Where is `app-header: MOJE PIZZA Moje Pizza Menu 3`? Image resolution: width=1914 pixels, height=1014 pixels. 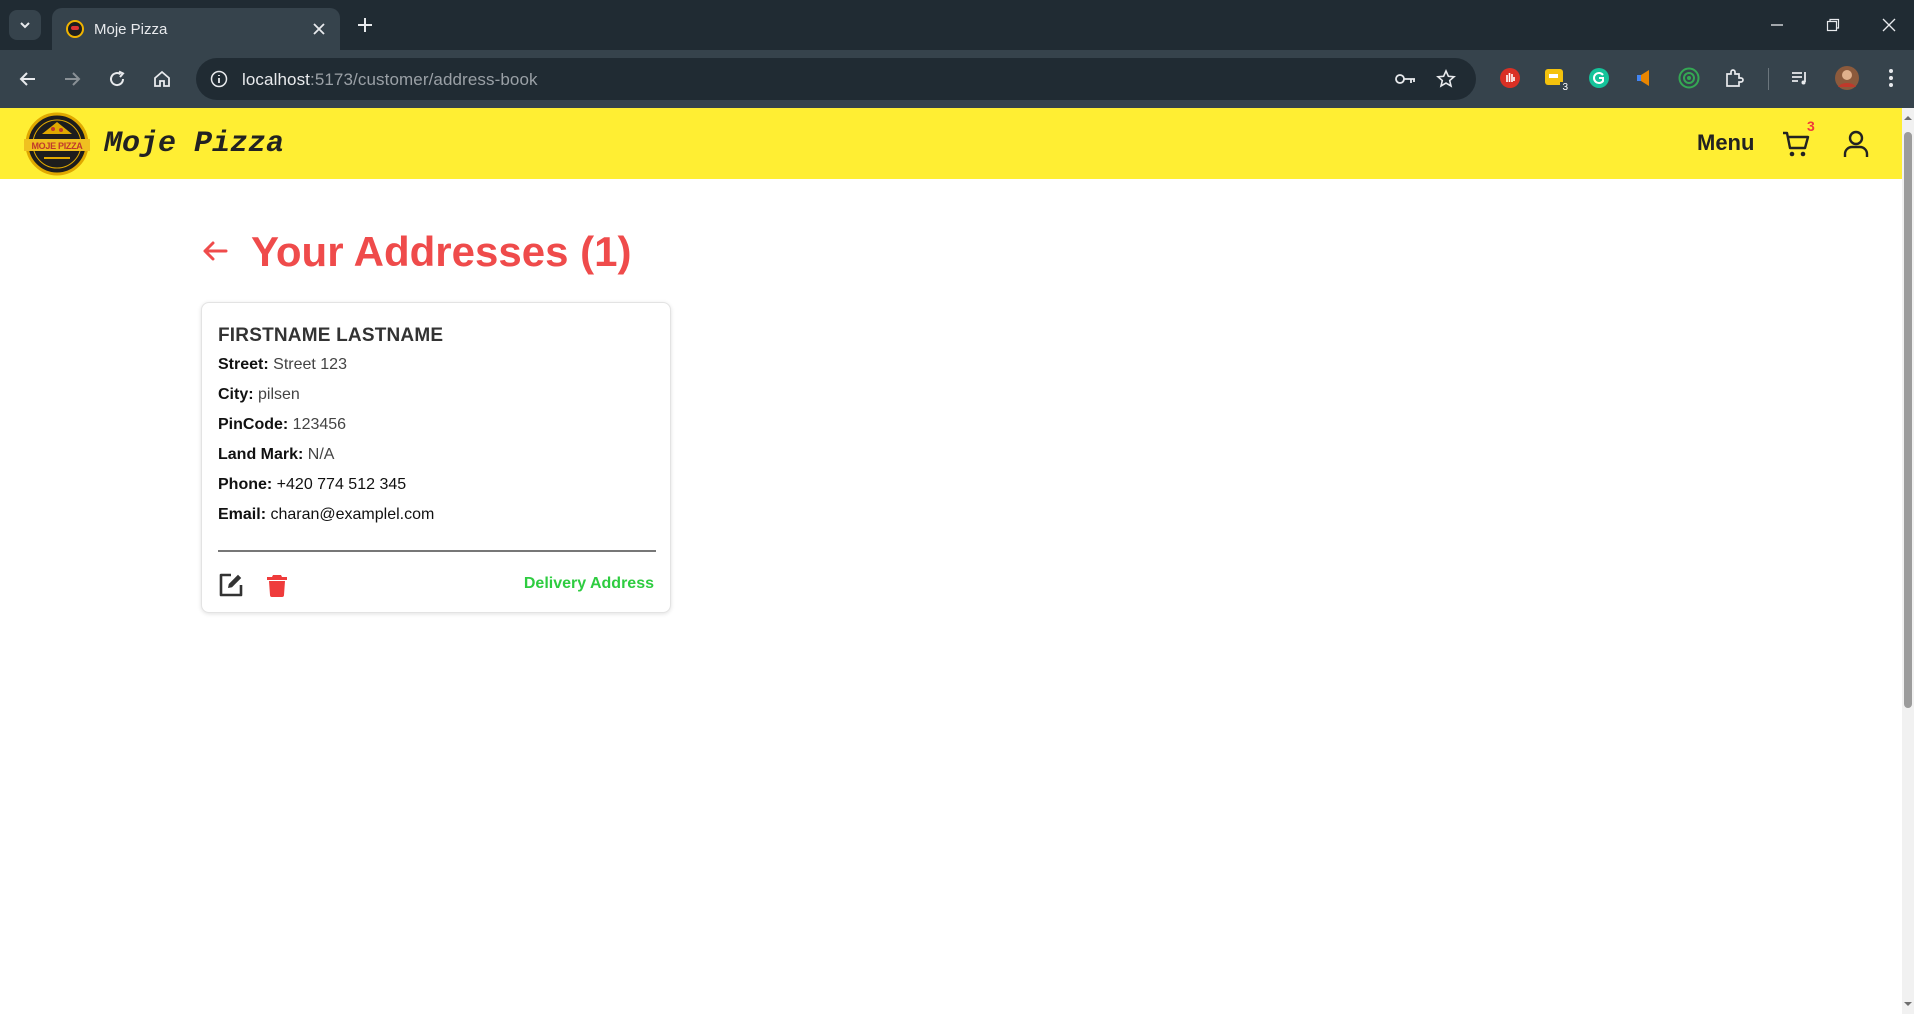 app-header: MOJE PIZZA Moje Pizza Menu 3 is located at coordinates (951, 143).